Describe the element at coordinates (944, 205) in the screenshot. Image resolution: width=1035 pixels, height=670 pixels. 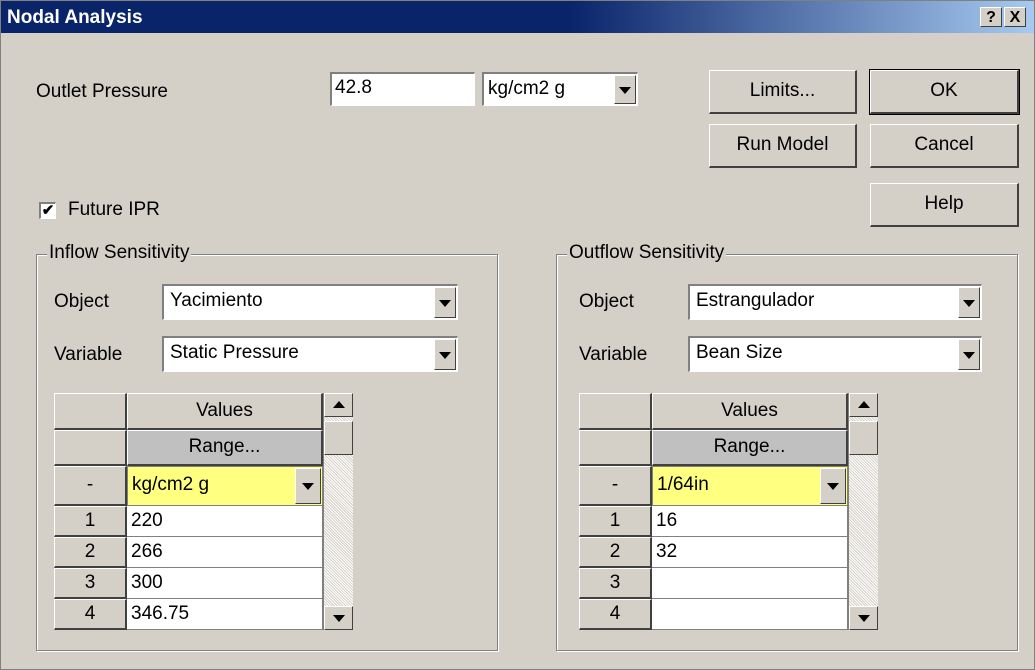
I see `help-button: Help` at that location.